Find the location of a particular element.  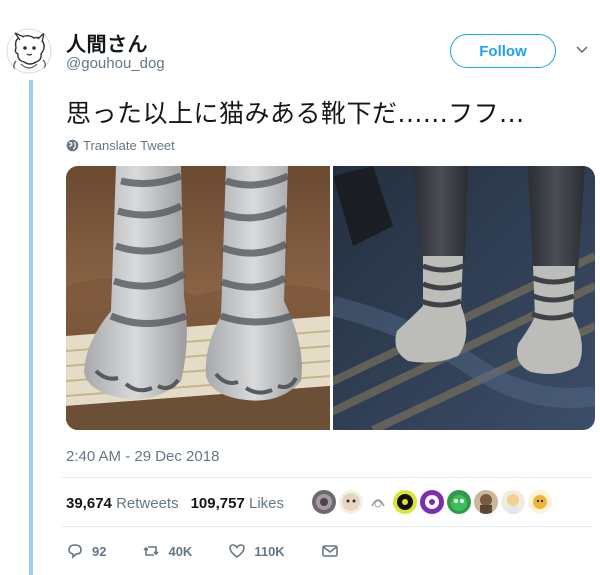

liker-avatars is located at coordinates (432, 502).